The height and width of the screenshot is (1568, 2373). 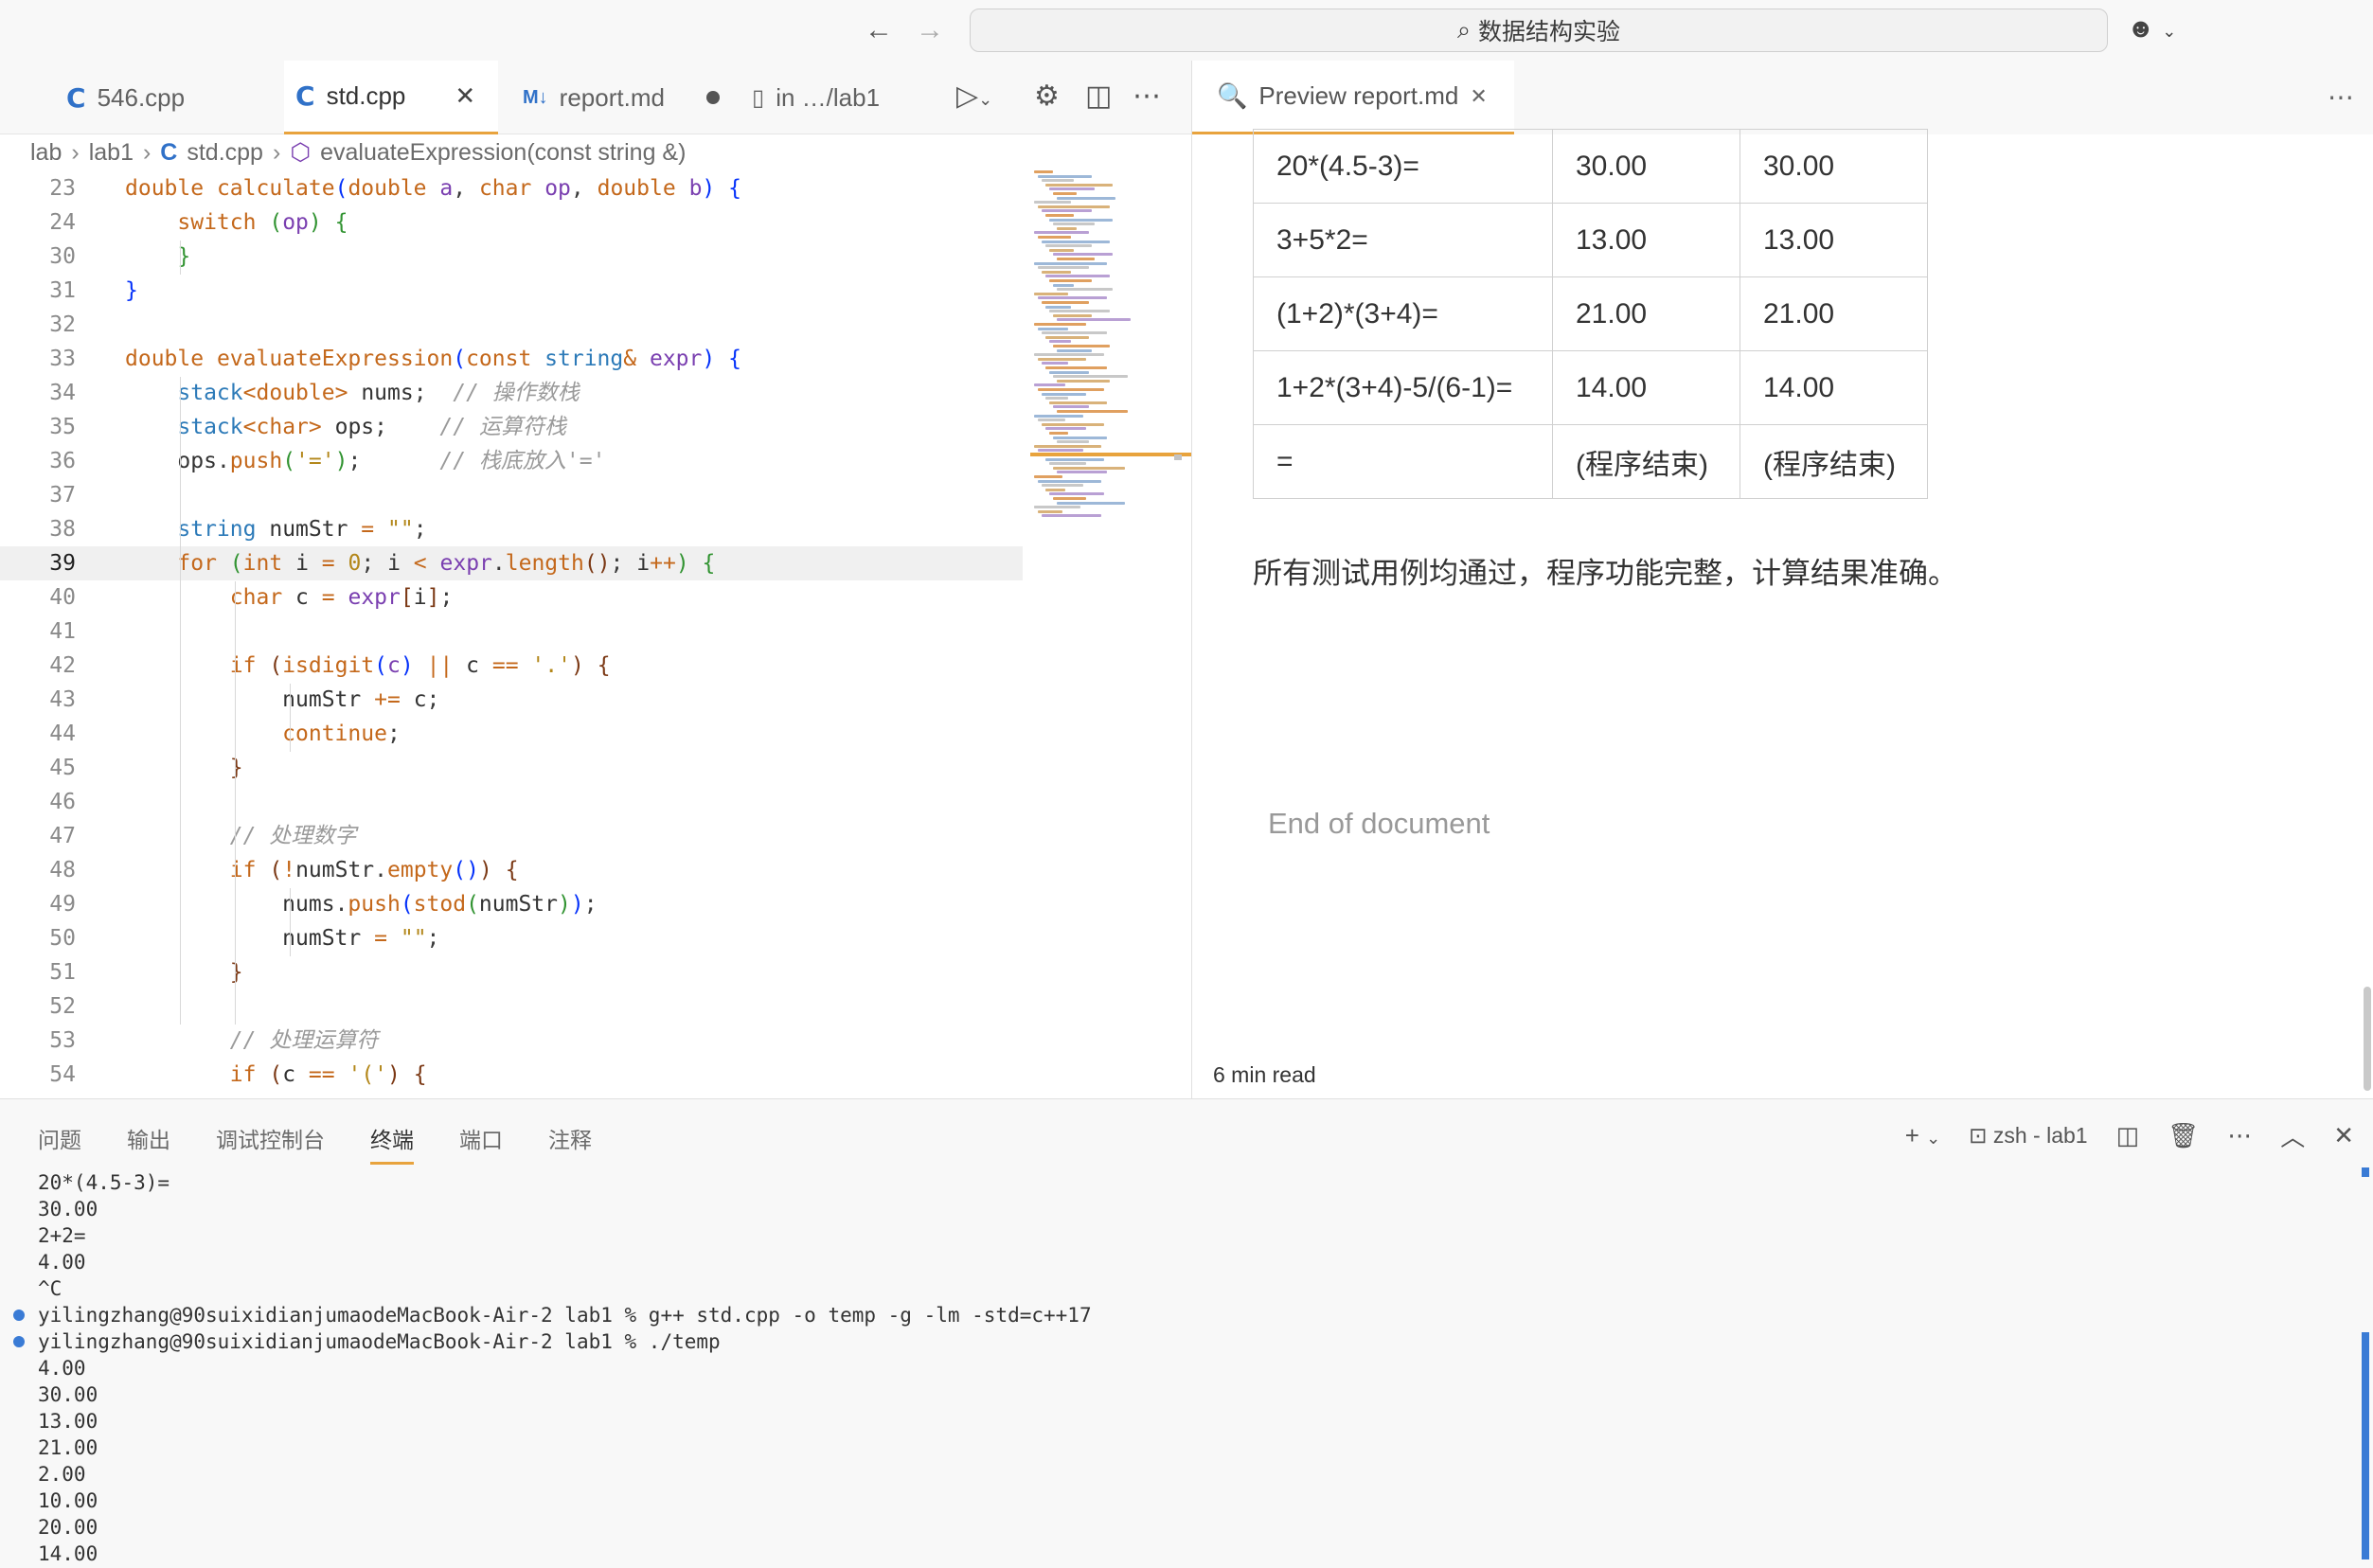 I want to click on forward-arrow-icon: →, so click(x=930, y=30).